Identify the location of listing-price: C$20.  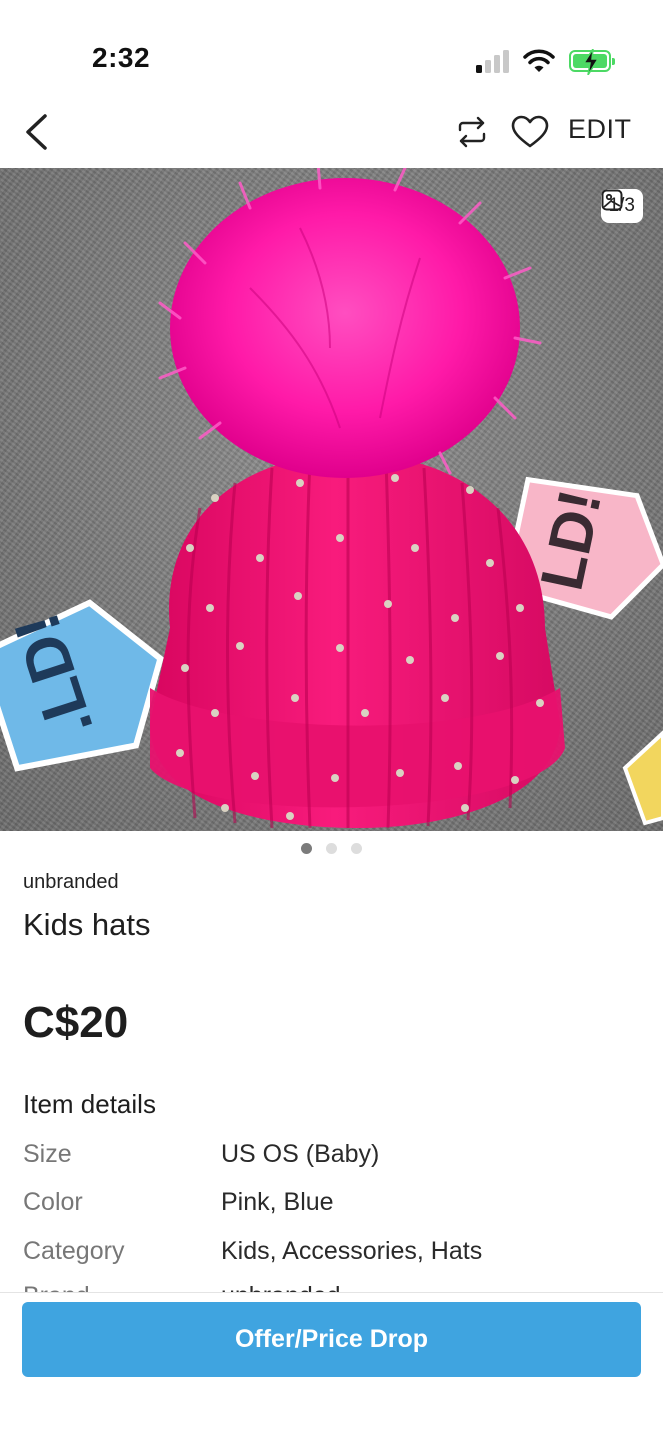
(76, 1022).